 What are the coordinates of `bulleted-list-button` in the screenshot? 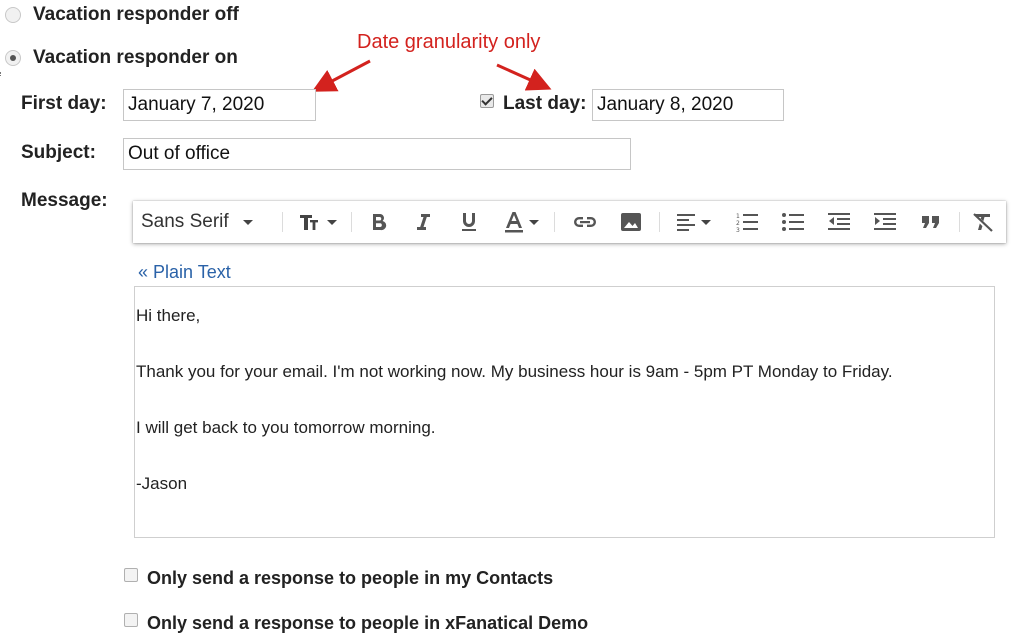 It's located at (793, 222).